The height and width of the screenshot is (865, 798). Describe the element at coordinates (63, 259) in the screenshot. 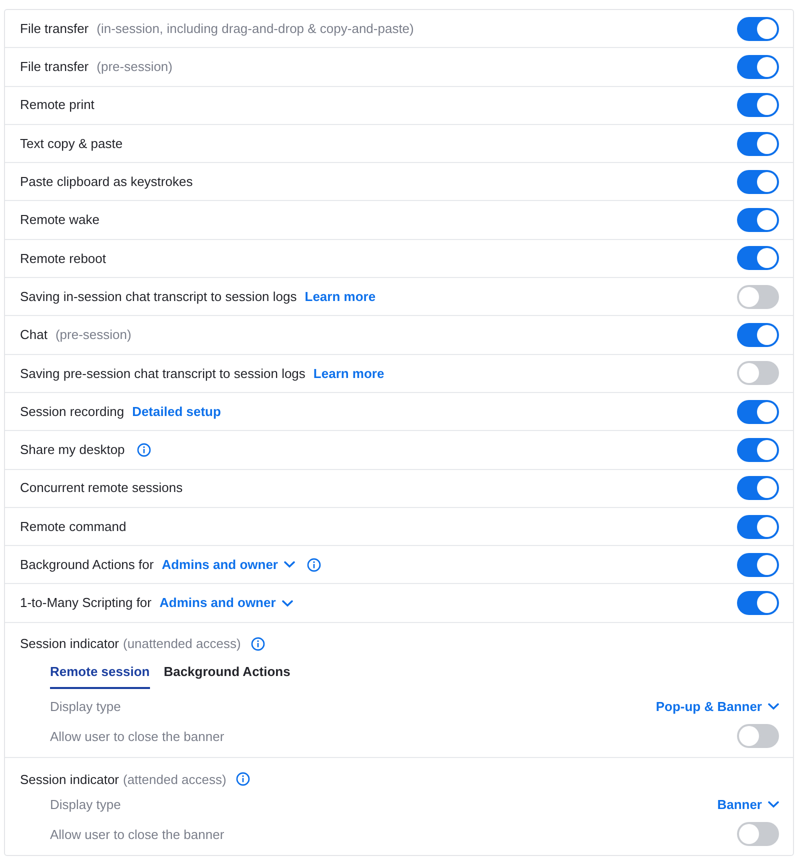

I see `setting-label: Remote reboot` at that location.